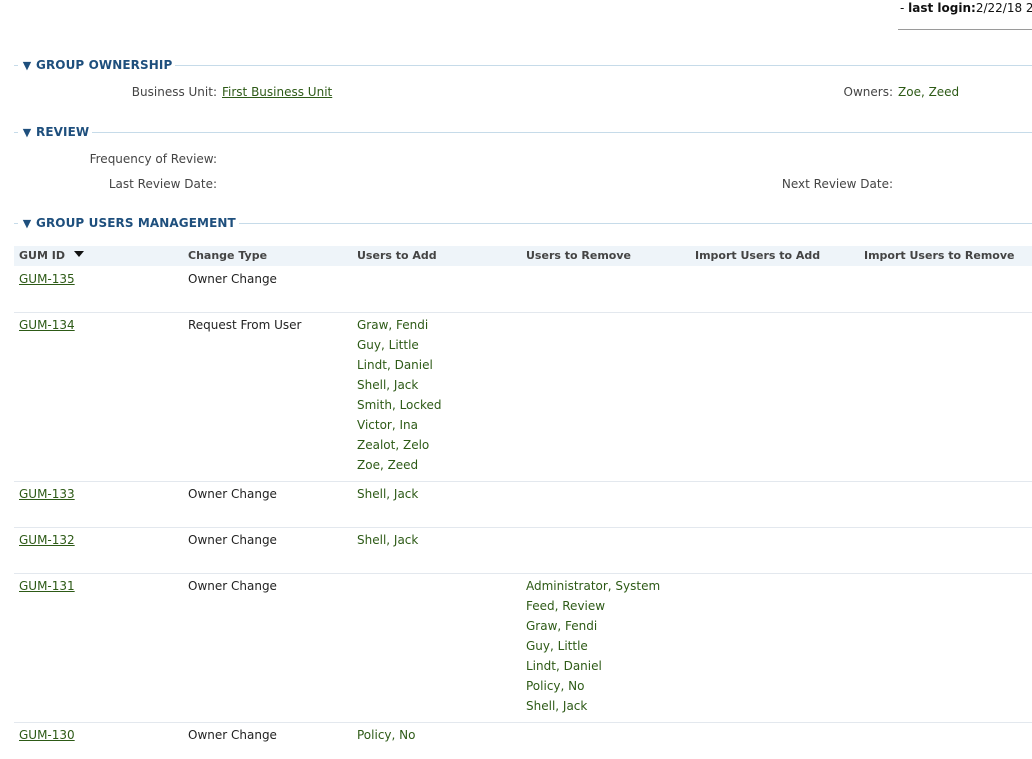 Image resolution: width=1032 pixels, height=759 pixels. Describe the element at coordinates (837, 184) in the screenshot. I see `next-review-date-label: Next Review Date:` at that location.